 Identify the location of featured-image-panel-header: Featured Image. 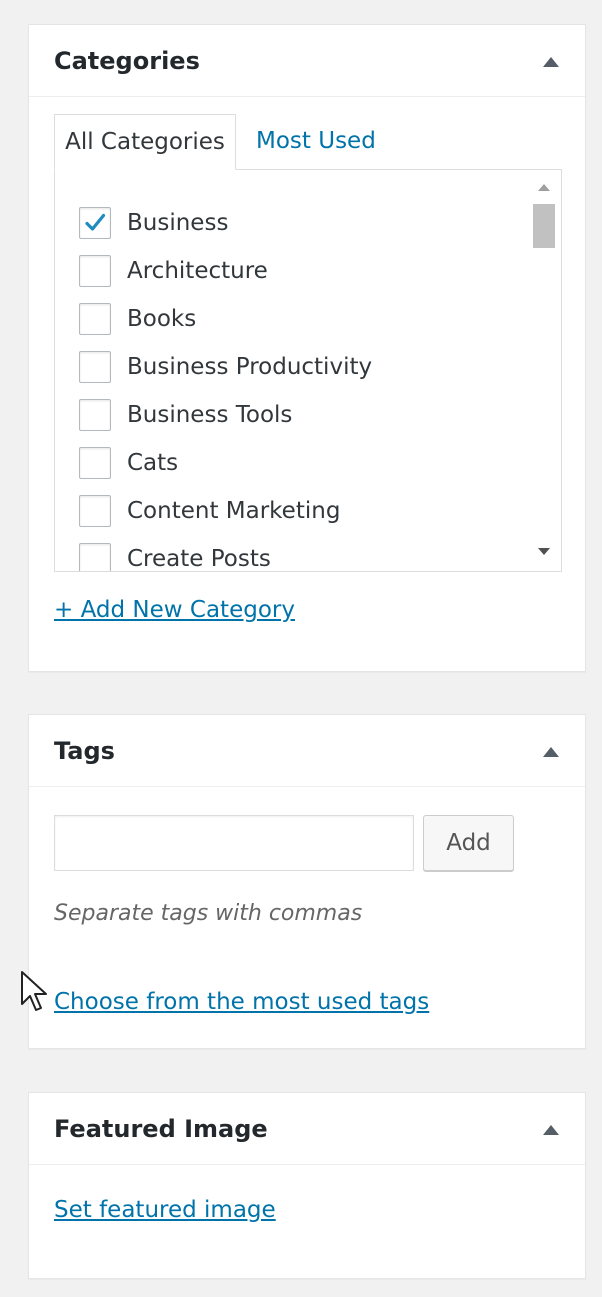
(307, 1129).